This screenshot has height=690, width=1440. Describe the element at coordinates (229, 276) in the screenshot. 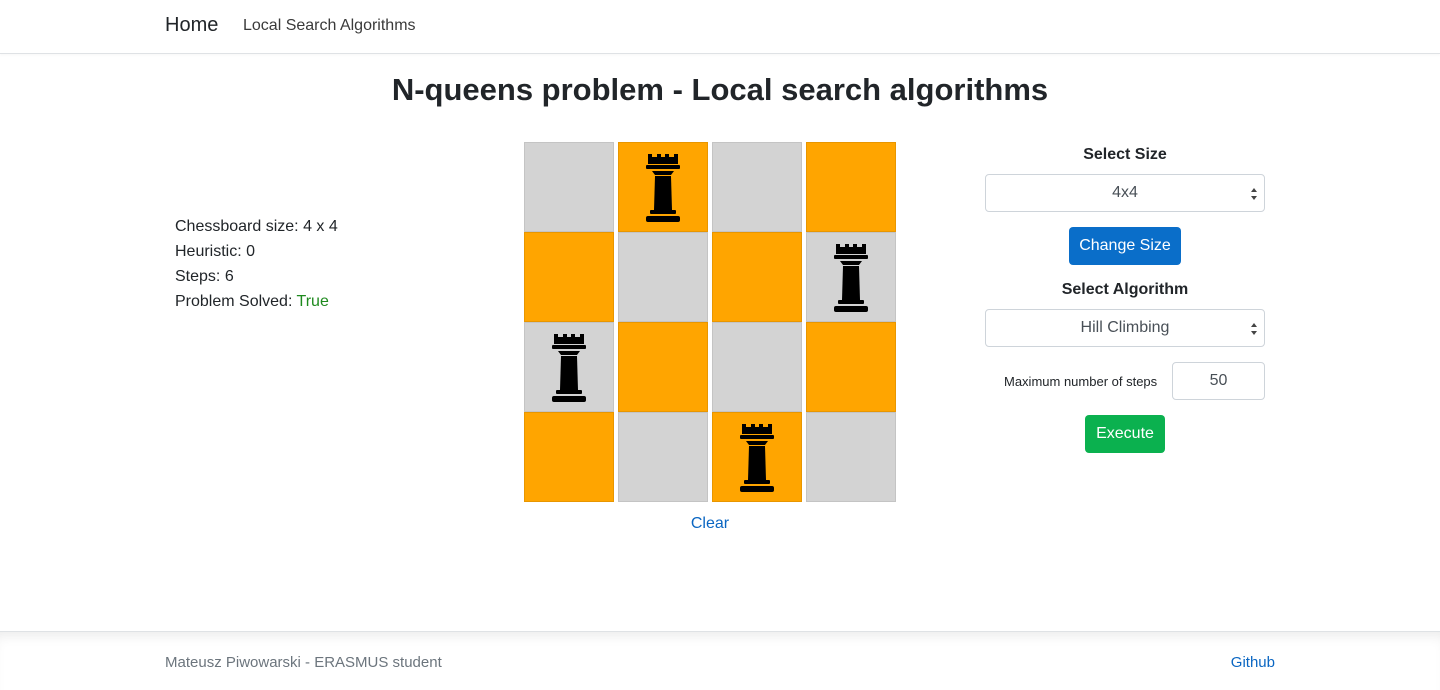

I see `stat-steps-value: 6` at that location.